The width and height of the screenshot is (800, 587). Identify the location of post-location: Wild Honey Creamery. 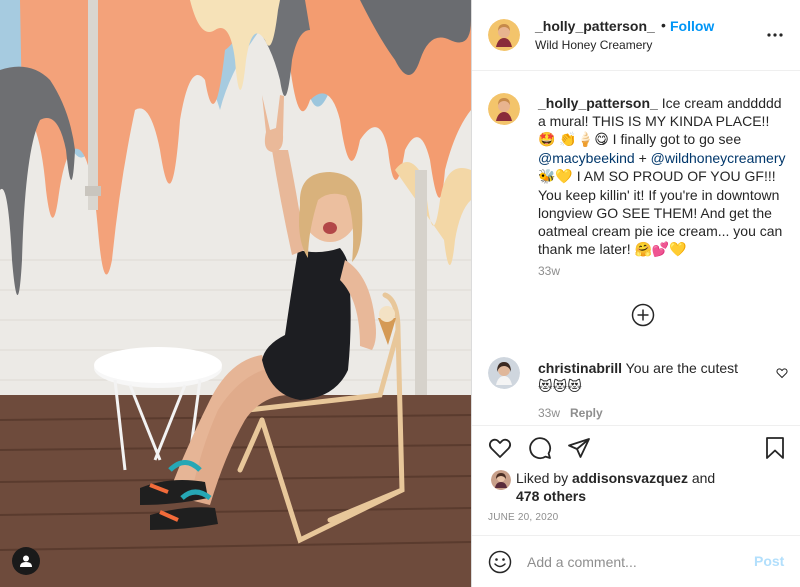
(593, 45).